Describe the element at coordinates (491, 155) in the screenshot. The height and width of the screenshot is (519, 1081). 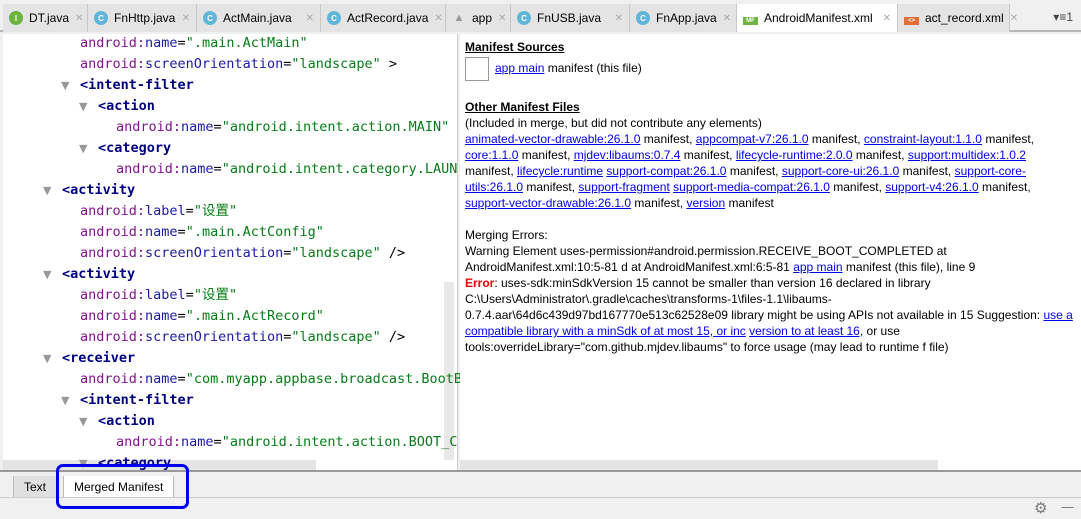
I see `library-link: core:1.1.0` at that location.